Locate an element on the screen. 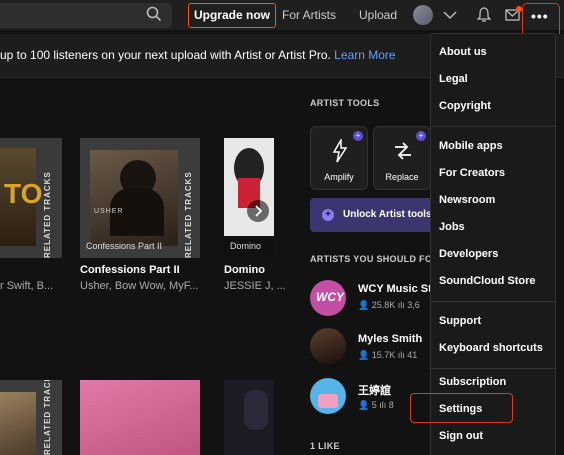 The width and height of the screenshot is (564, 455). chevron-right-icon is located at coordinates (259, 211).